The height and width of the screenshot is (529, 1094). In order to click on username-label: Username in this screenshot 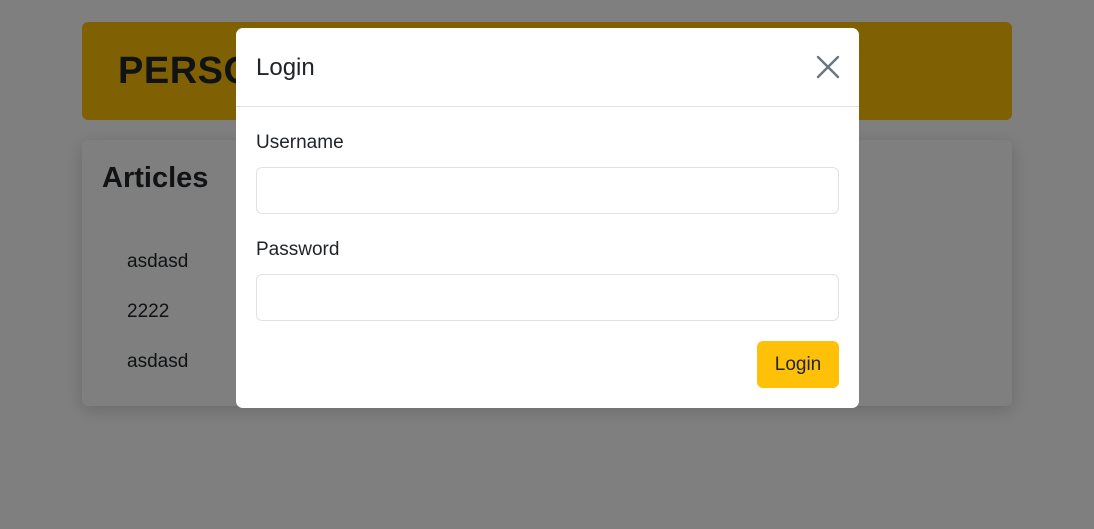, I will do `click(300, 142)`.